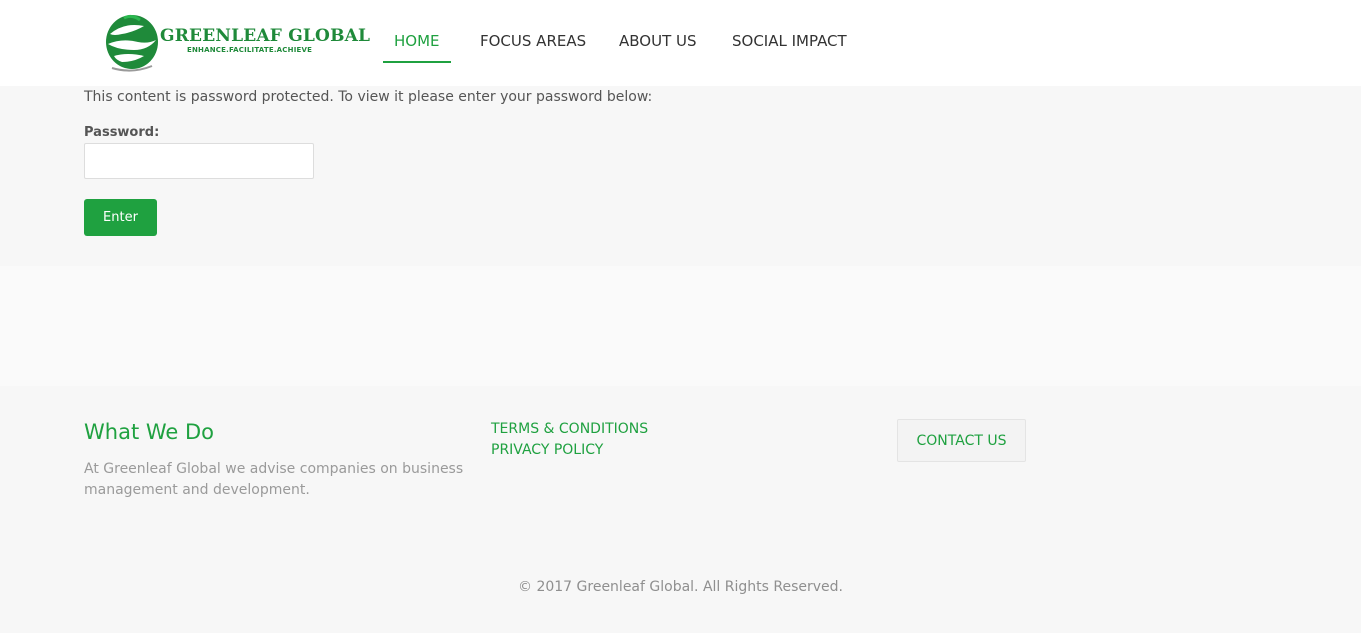  What do you see at coordinates (265, 36) in the screenshot?
I see `brand-name: GREENLEAF GLOBAL` at bounding box center [265, 36].